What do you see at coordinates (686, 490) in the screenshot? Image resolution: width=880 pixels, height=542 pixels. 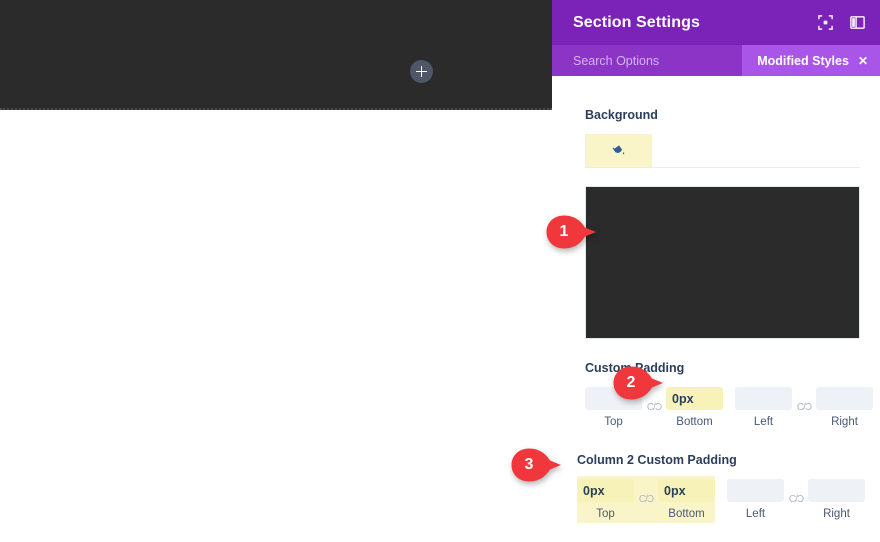 I see `column2-padding-bottom-input` at bounding box center [686, 490].